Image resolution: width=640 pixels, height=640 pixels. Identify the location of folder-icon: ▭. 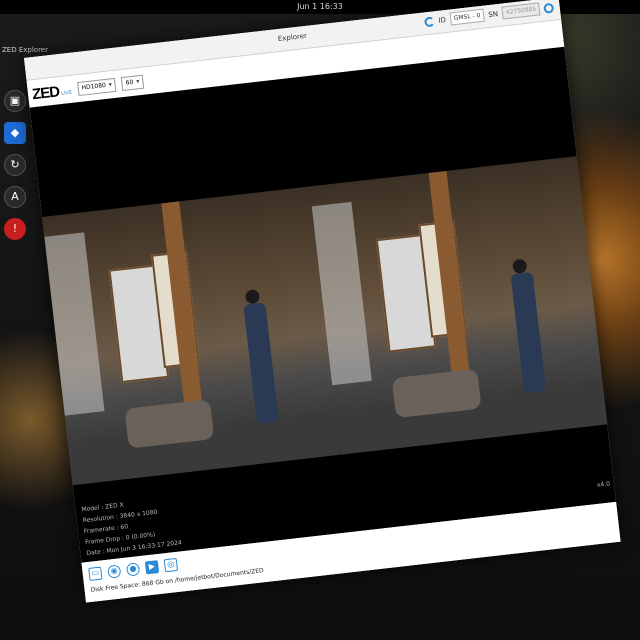
(95, 573).